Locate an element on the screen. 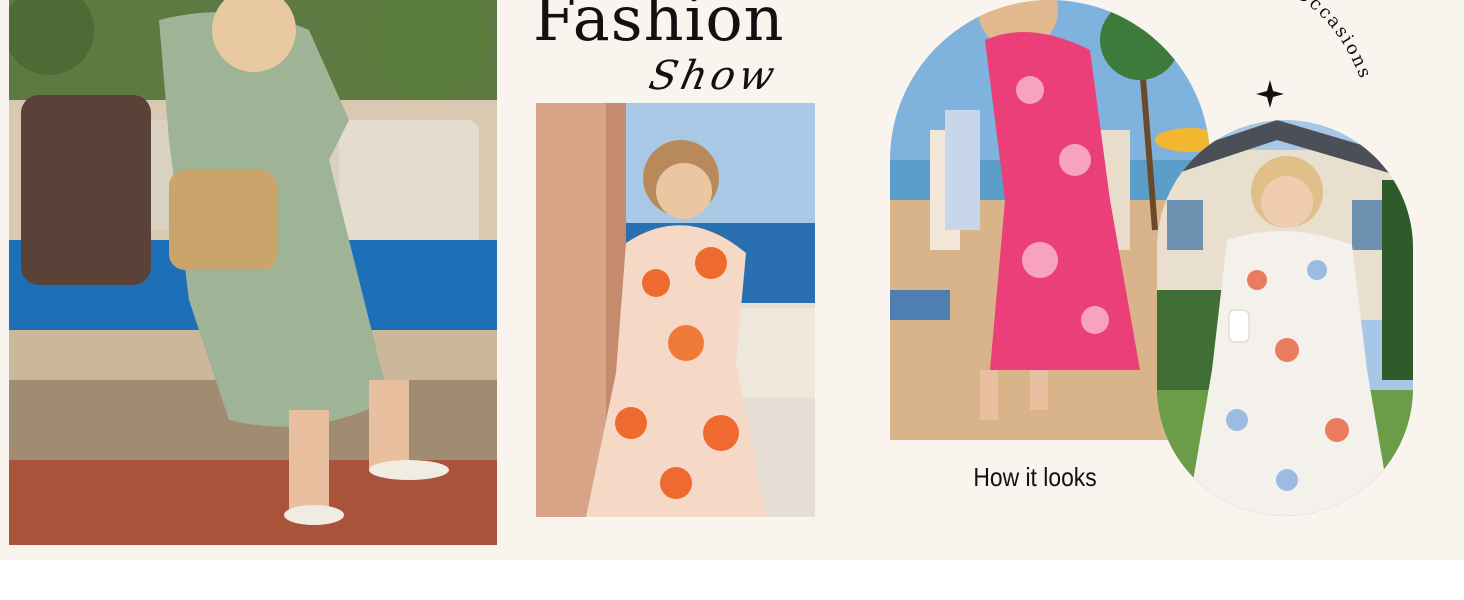 The width and height of the screenshot is (1464, 600). banner-script-word: Show is located at coordinates (714, 76).